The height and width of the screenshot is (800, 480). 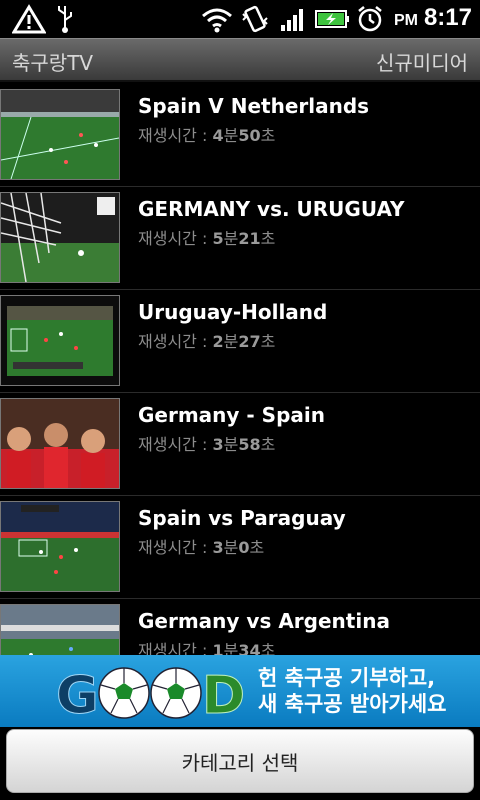 I want to click on banner-line-1: 헌 축구공 기부하고,, so click(x=347, y=678).